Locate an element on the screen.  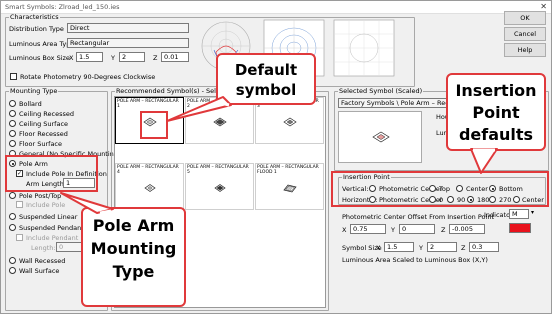
symbol-size-x-label: X is located at coordinates (378, 248).